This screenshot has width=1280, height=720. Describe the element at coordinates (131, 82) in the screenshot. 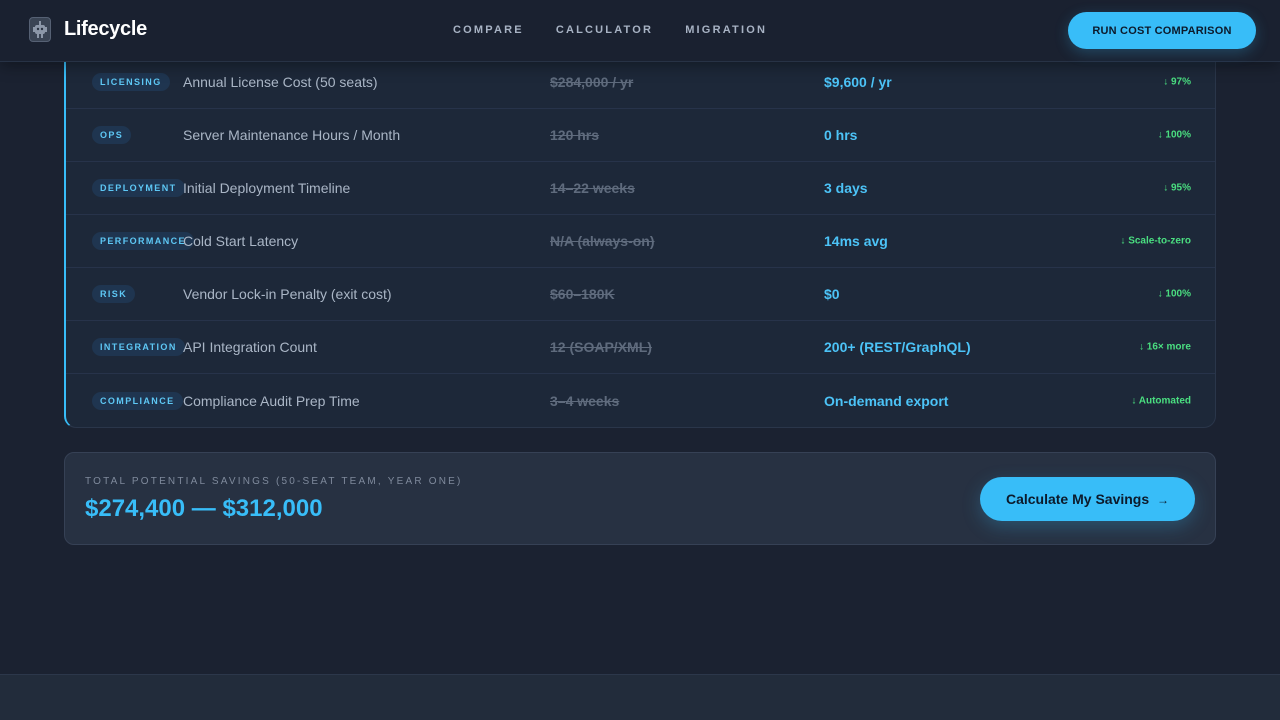

I see `category-badge: LICENSING` at that location.